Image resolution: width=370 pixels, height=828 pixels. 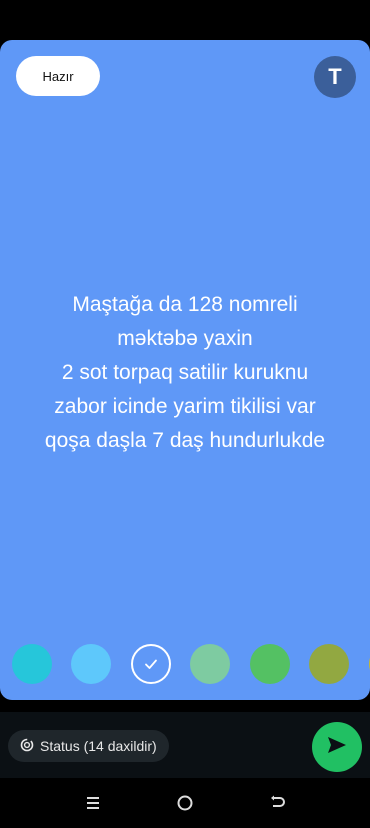 I want to click on compose-footer: Status (14 daxildir), so click(x=185, y=745).